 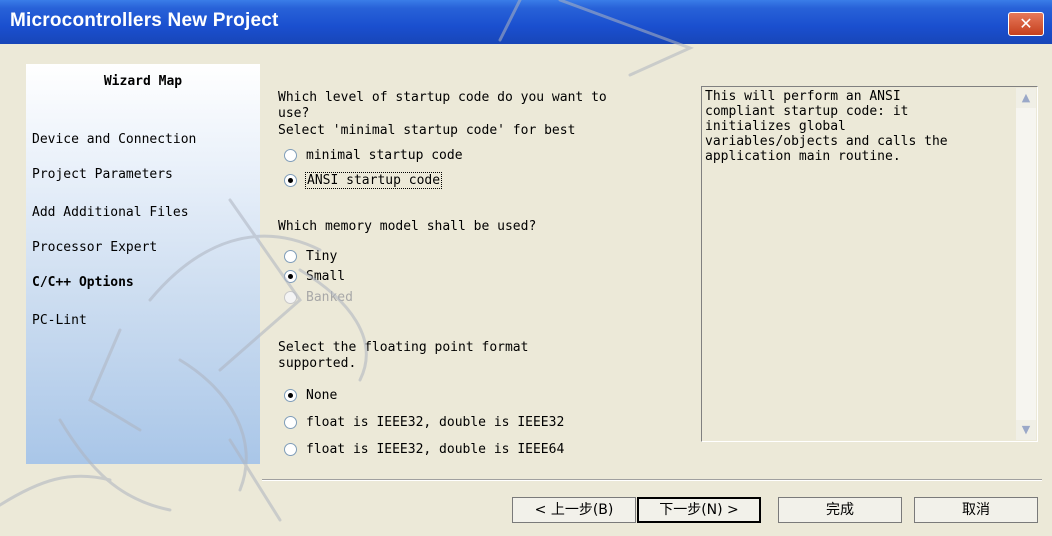 I want to click on radio-float-none-label: None, so click(x=321, y=395).